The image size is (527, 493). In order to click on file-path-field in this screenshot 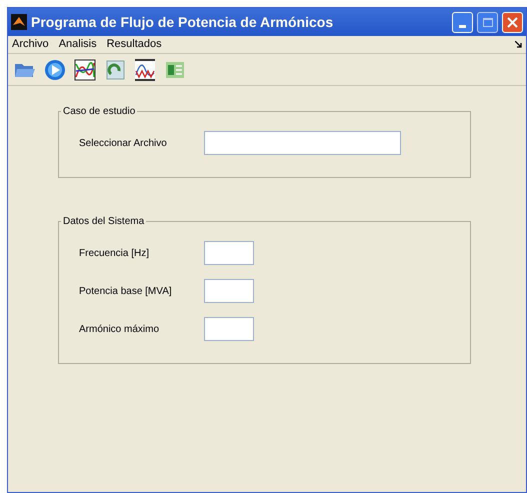, I will do `click(302, 143)`.